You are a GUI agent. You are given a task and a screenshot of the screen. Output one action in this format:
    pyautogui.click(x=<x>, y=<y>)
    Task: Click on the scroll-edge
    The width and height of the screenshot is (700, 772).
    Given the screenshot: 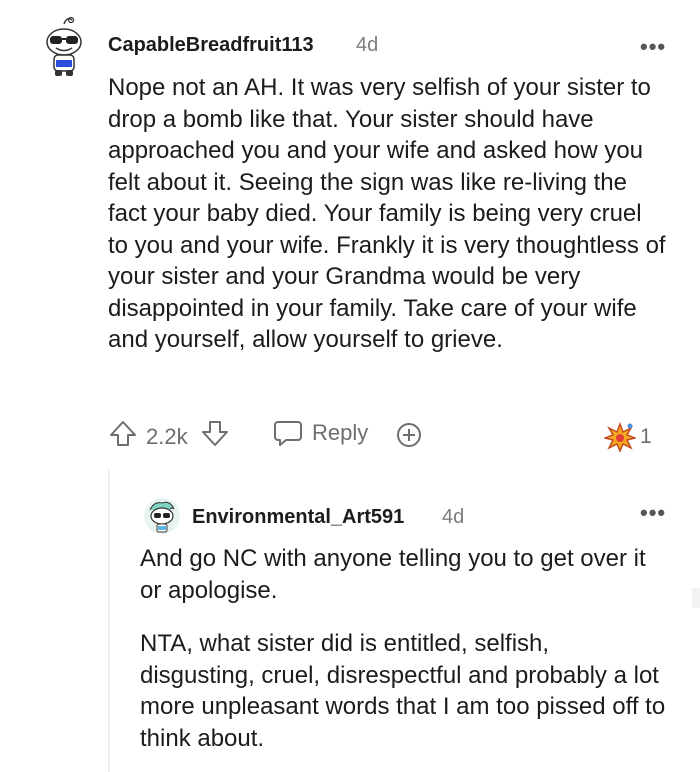 What is the action you would take?
    pyautogui.click(x=696, y=598)
    